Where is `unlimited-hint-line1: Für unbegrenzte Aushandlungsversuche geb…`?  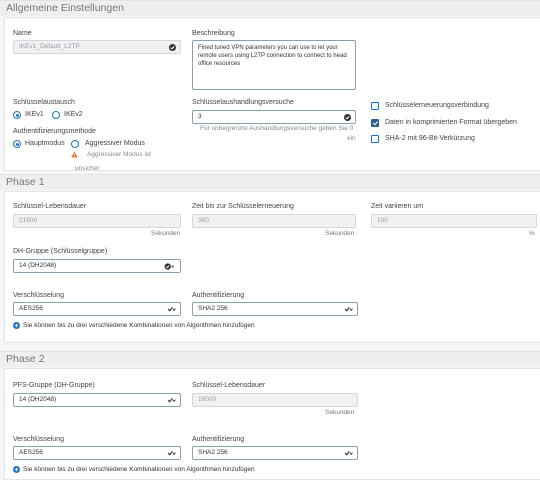
unlimited-hint-line1: Für unbegrenzte Aushandlungsversuche geb… is located at coordinates (277, 128).